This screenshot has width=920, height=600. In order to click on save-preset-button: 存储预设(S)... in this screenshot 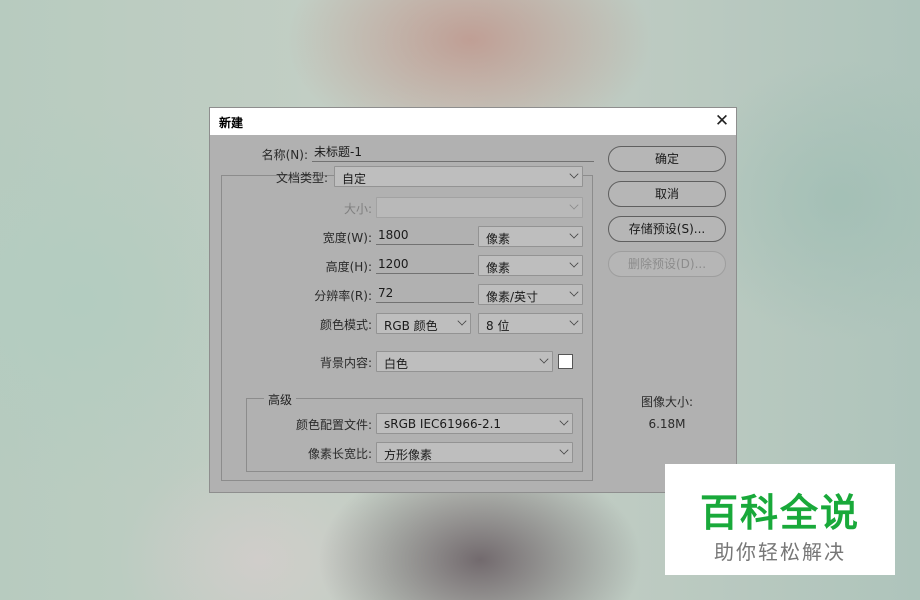, I will do `click(667, 229)`.